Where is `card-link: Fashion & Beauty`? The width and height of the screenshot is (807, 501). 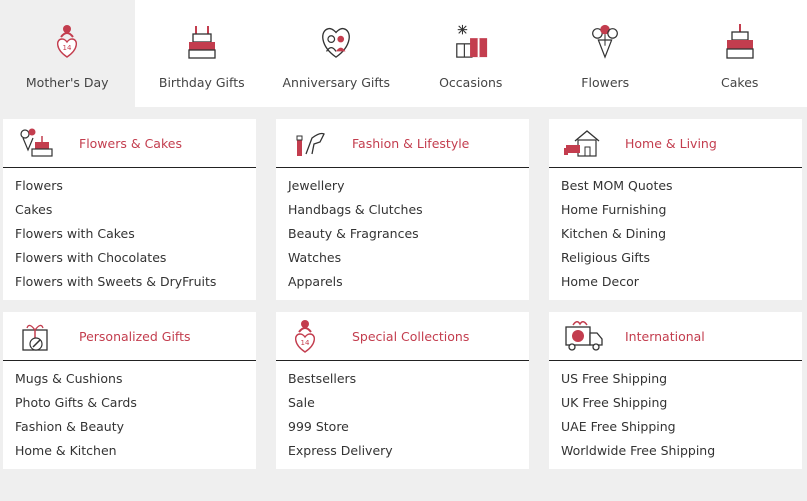 card-link: Fashion & Beauty is located at coordinates (135, 431).